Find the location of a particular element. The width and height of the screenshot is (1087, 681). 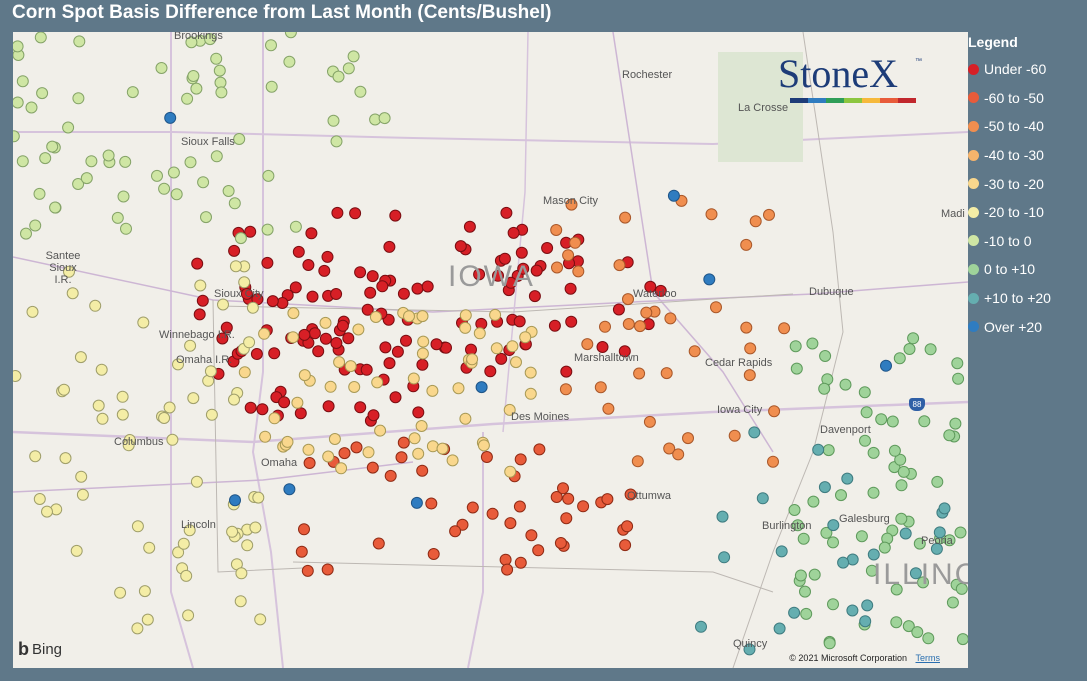

legend-item: -60 to -50 is located at coordinates (1027, 98).